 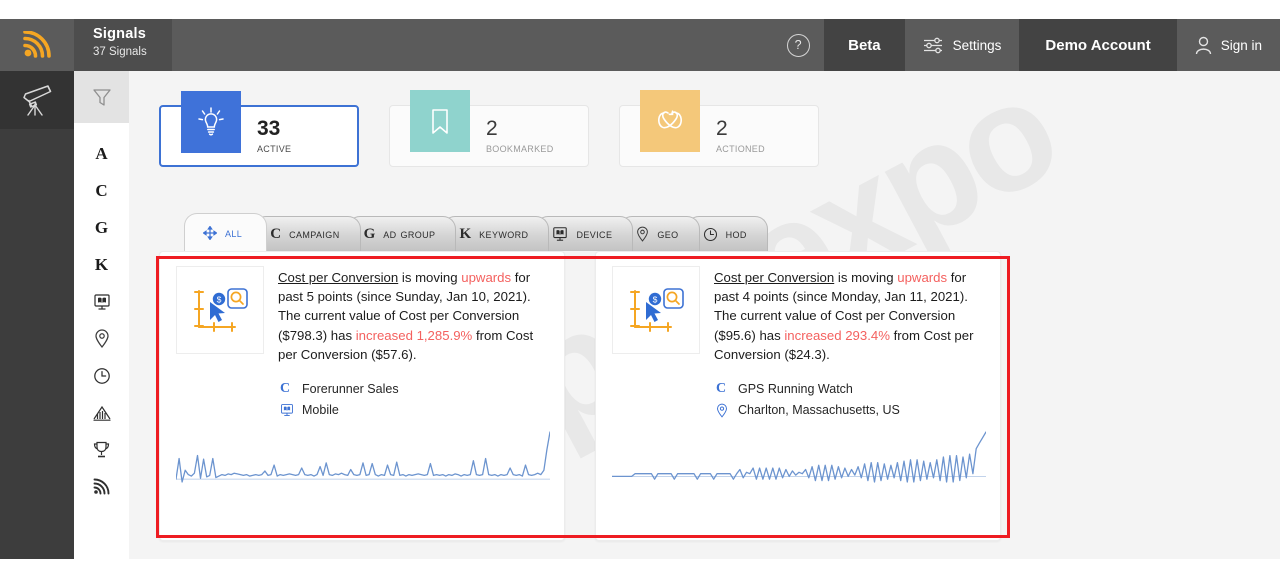 I want to click on sidebar-item-hod, so click(x=101, y=375).